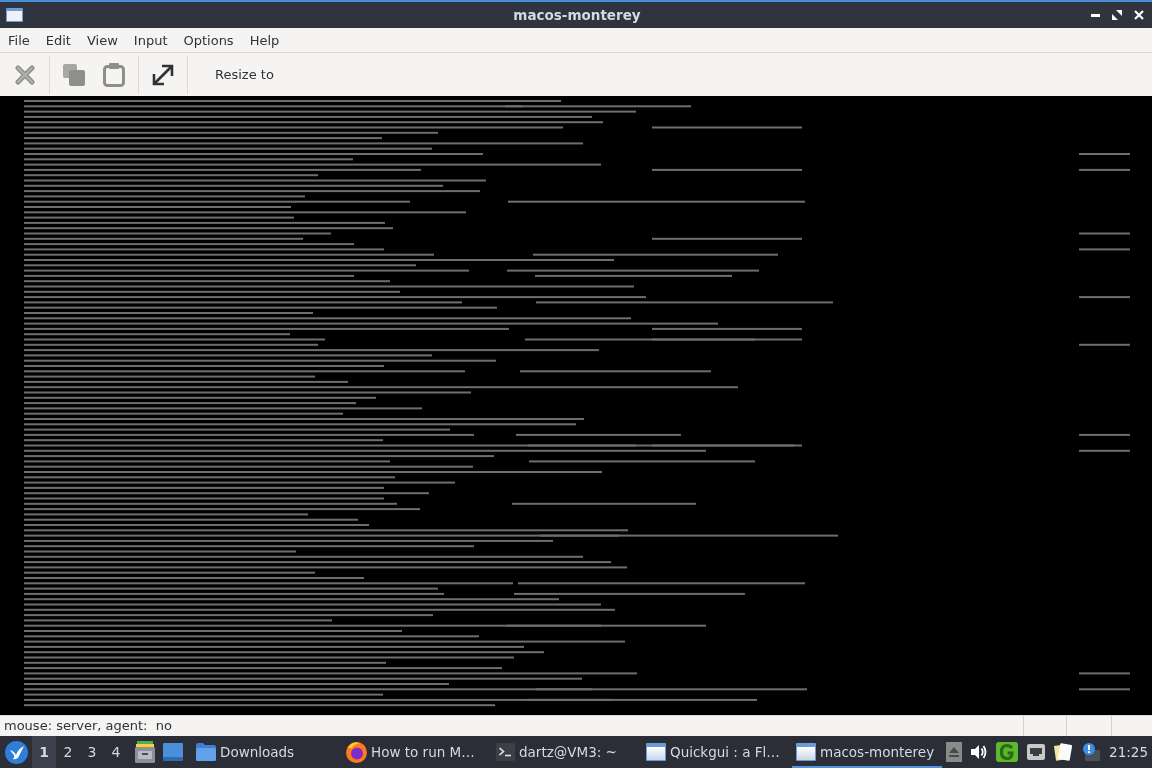 This screenshot has height=768, width=1152. What do you see at coordinates (577, 15) in the screenshot?
I see `window-title: macos-monterey` at bounding box center [577, 15].